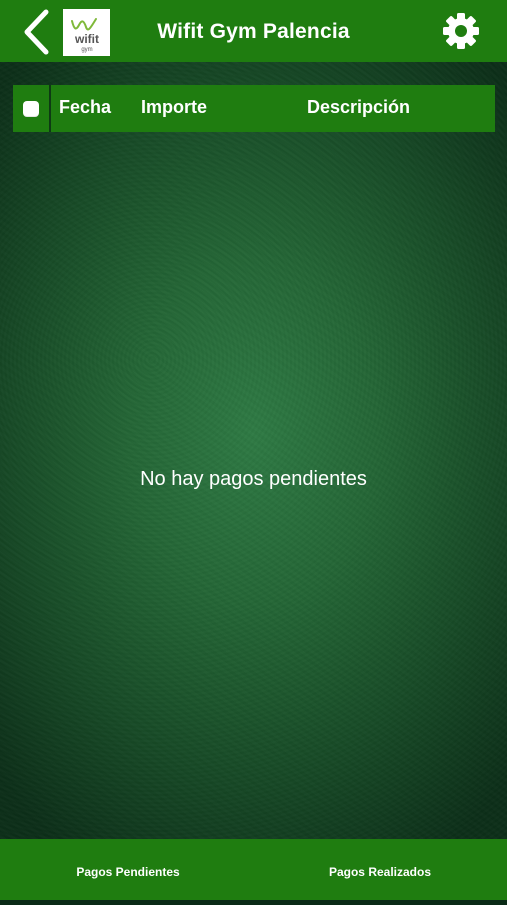 Image resolution: width=507 pixels, height=905 pixels. Describe the element at coordinates (254, 108) in the screenshot. I see `payments-table-header: Fecha Importe Descripción` at that location.